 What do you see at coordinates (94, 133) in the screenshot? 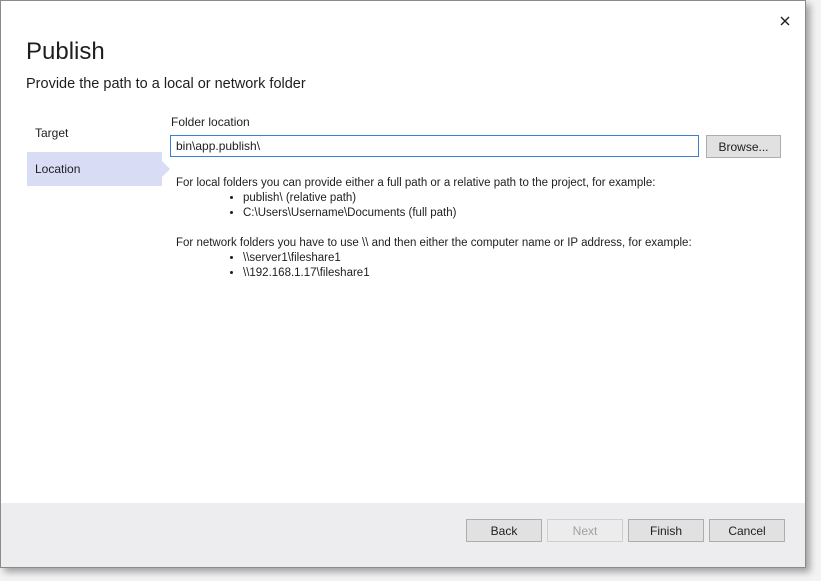
I see `nav-item-target: Target` at bounding box center [94, 133].